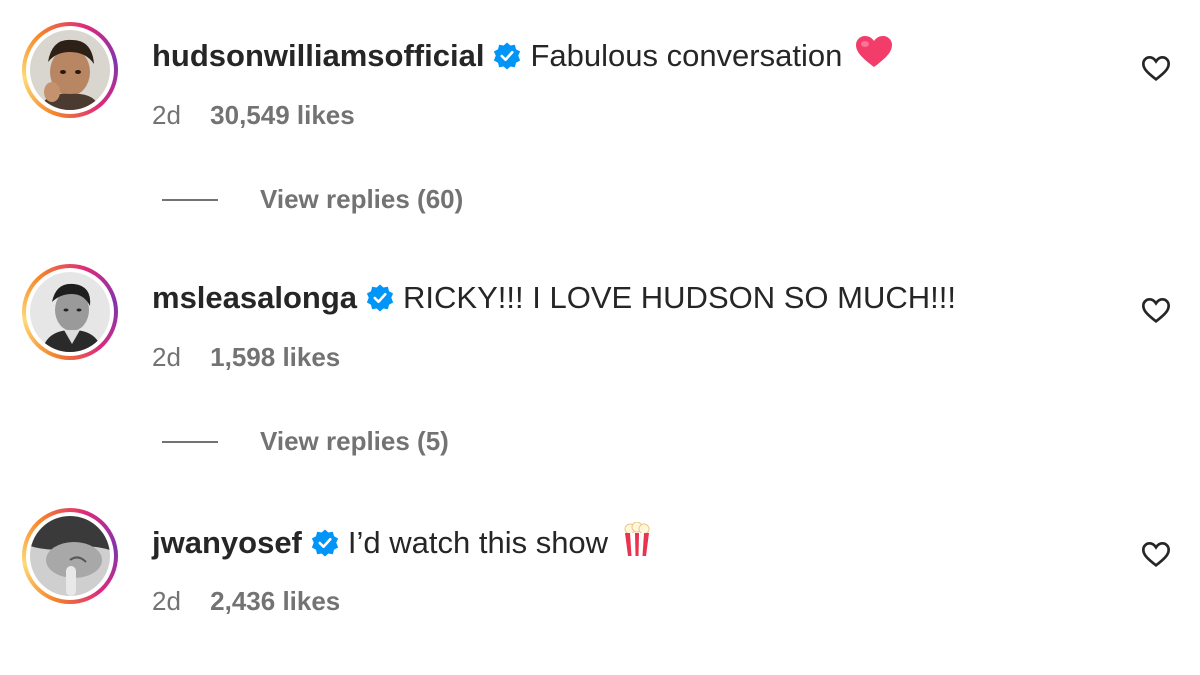 The width and height of the screenshot is (1200, 675). I want to click on popcorn-emoji, so click(637, 542).